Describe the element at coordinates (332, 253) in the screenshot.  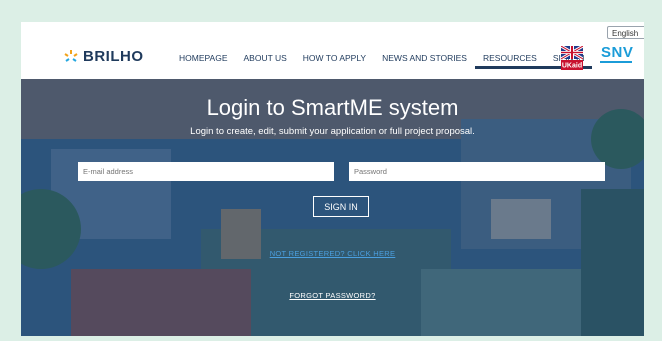
I see `register-link: NOT REGISTERED? CLICK HERE` at that location.